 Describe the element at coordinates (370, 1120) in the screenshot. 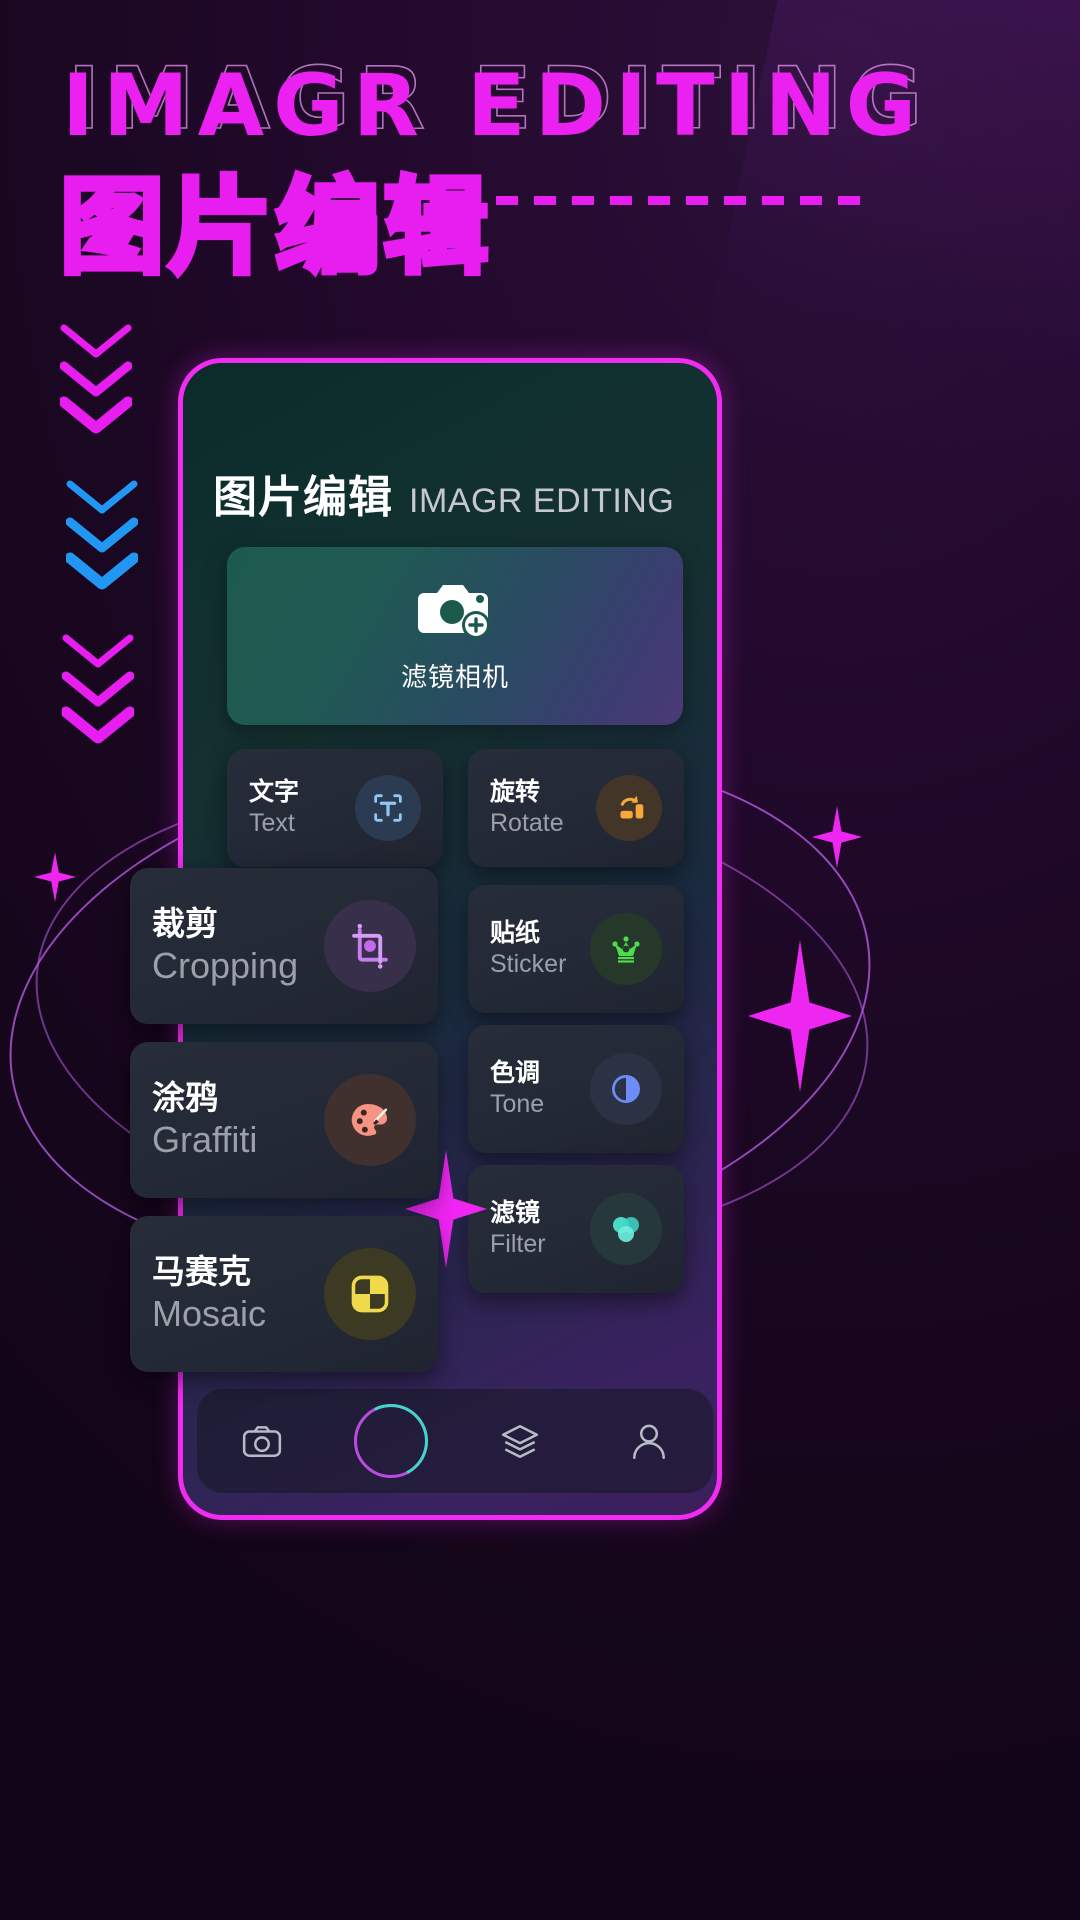

I see `palette-icon` at that location.